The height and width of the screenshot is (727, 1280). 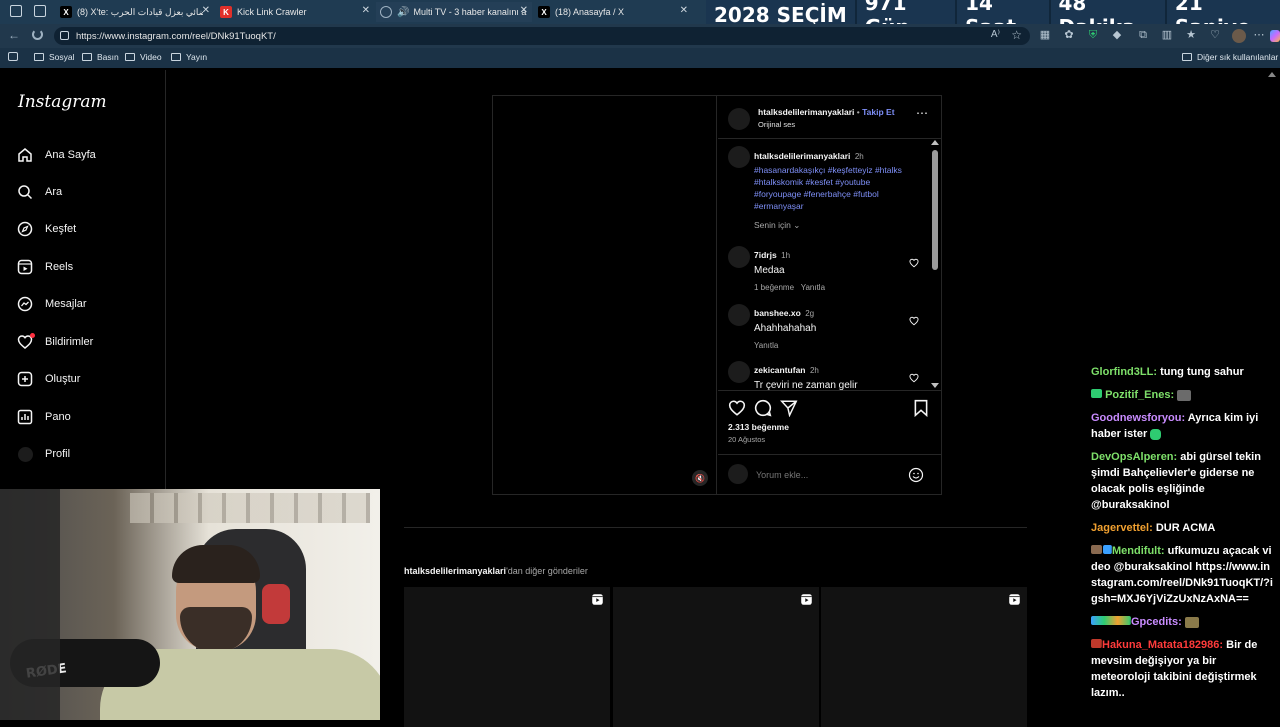 I want to click on nav-explore: Keşfet, so click(x=46, y=229).